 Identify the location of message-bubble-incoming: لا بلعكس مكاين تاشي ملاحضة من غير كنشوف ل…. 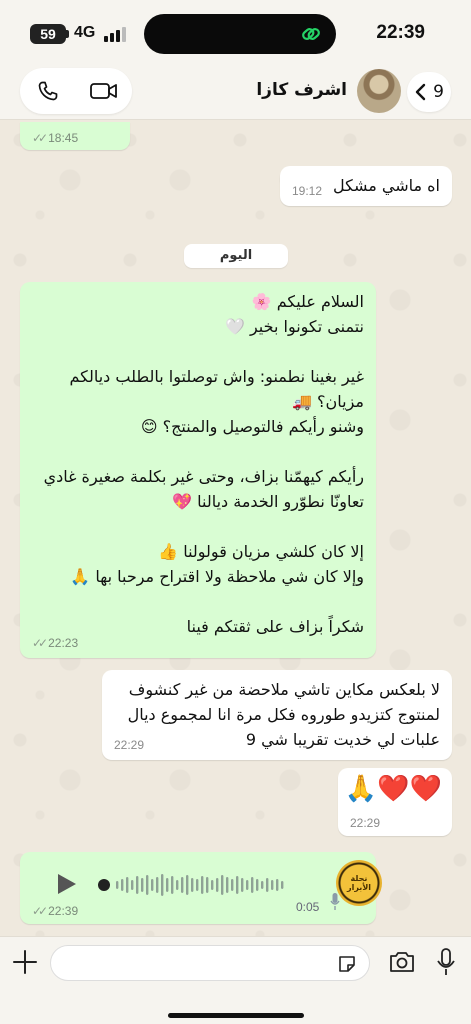
(277, 715).